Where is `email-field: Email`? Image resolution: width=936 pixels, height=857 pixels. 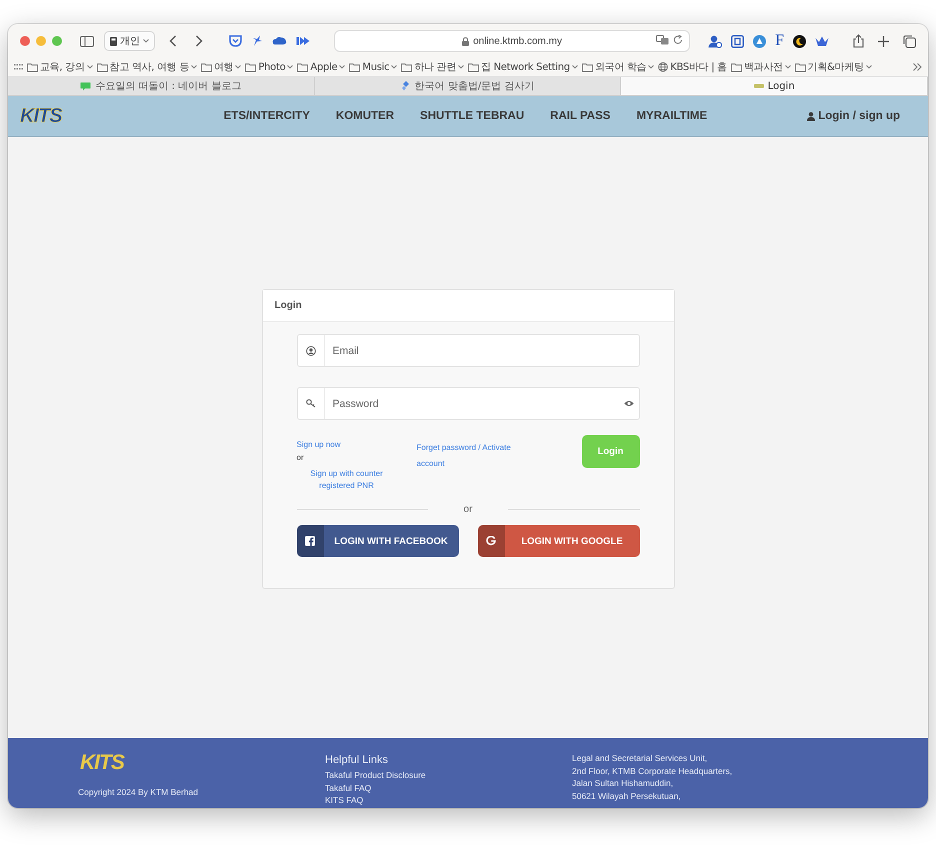 email-field: Email is located at coordinates (468, 350).